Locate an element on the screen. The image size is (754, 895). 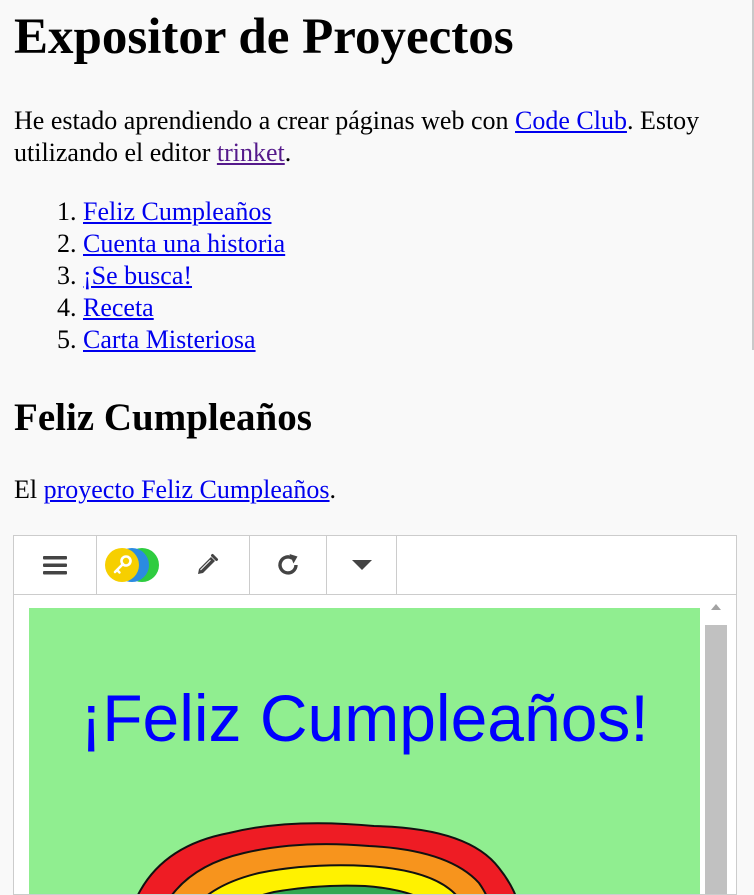
project-link-feliz-cumpleanos: Feliz Cumpleaños is located at coordinates (177, 211).